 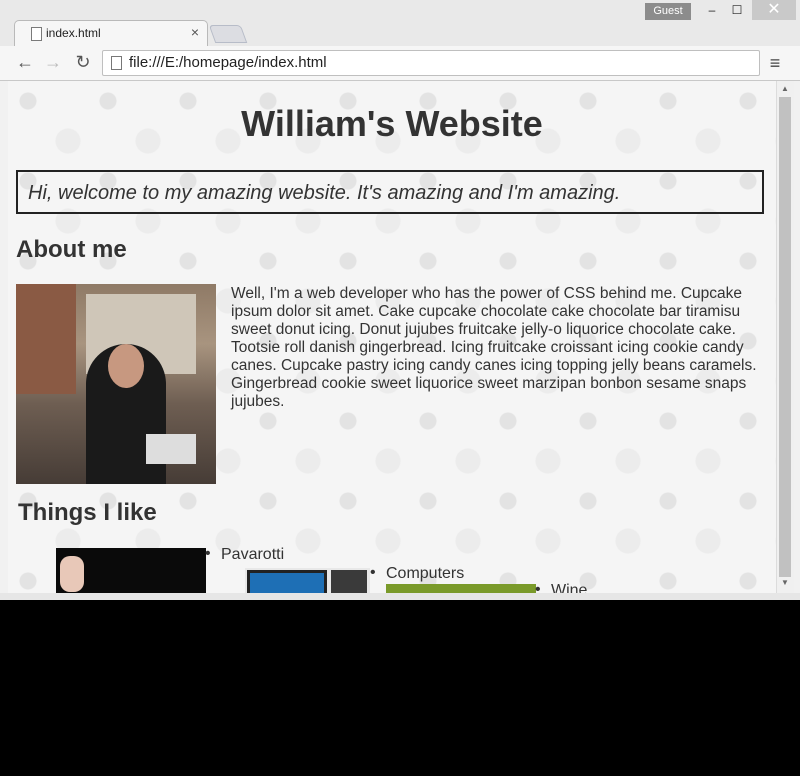 What do you see at coordinates (400, 596) in the screenshot?
I see `window-frame-bottom` at bounding box center [400, 596].